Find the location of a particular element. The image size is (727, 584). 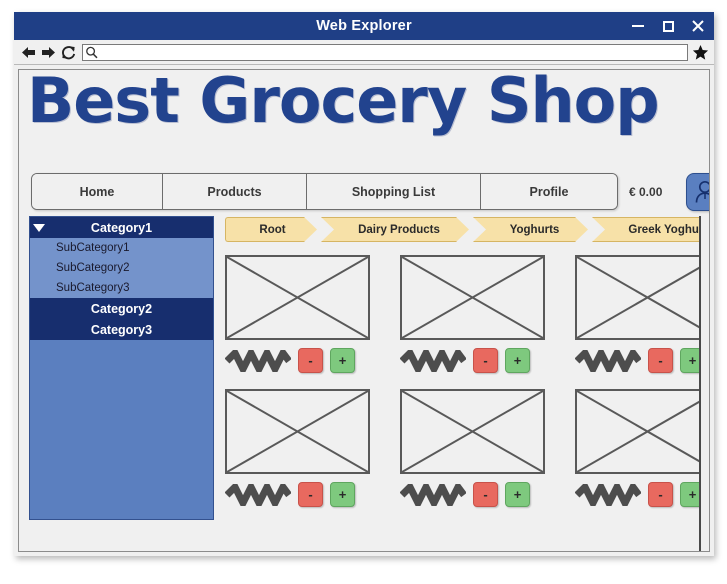

cart-total: € 0.00 is located at coordinates (646, 191).